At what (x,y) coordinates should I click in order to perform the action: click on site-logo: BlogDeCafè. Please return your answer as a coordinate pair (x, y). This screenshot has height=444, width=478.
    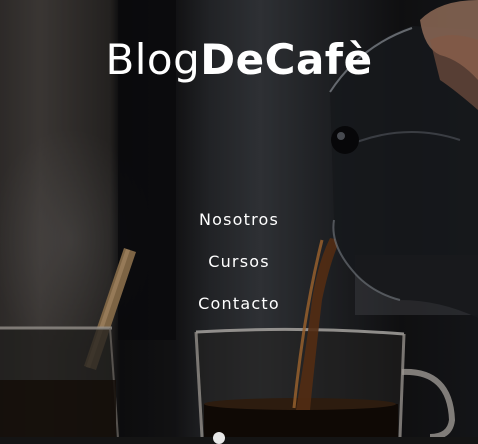
    Looking at the image, I should click on (239, 60).